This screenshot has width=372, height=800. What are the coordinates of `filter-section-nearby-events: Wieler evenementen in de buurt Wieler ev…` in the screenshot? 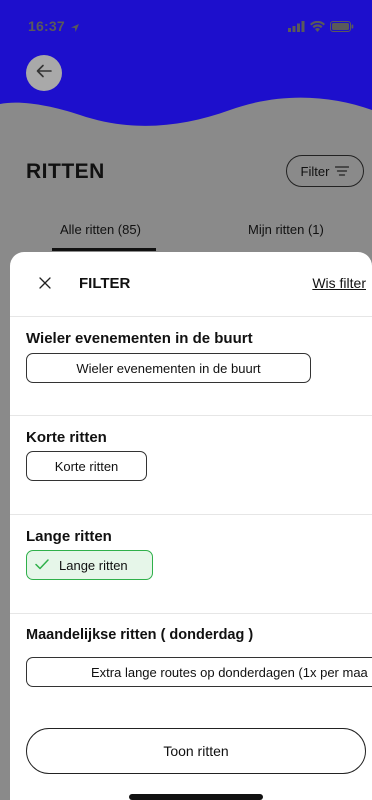 It's located at (191, 366).